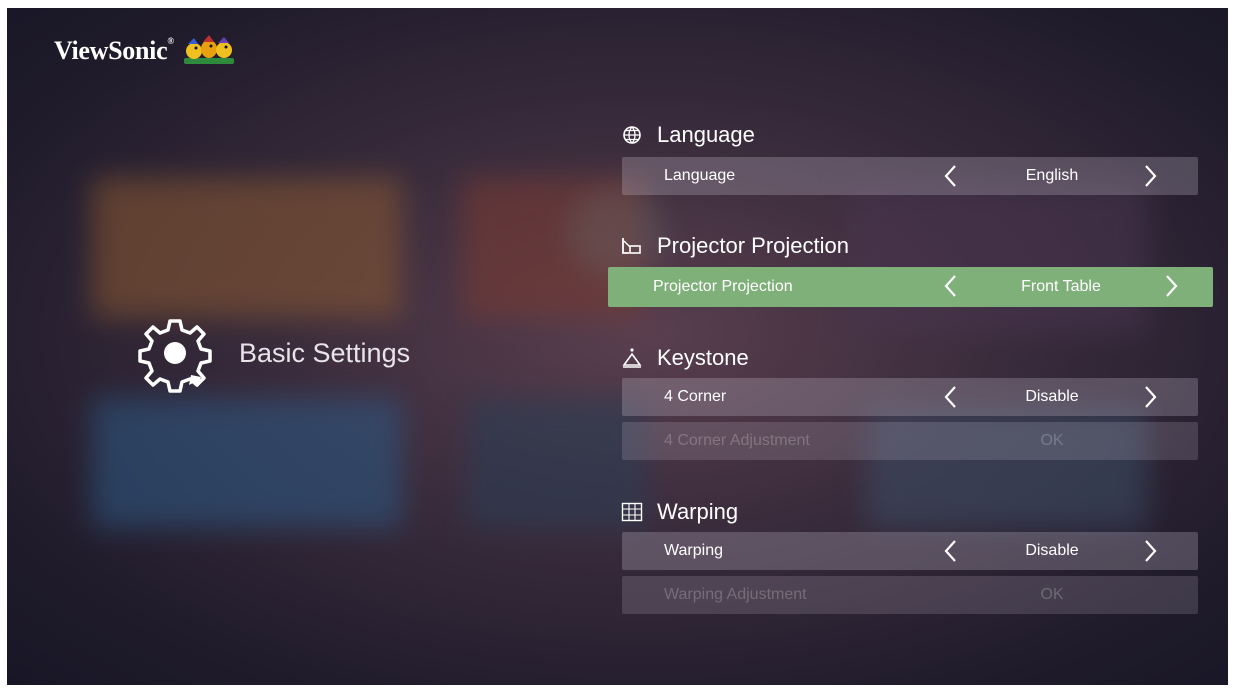 This screenshot has width=1235, height=693. I want to click on section-keystone: Keystone, so click(685, 358).